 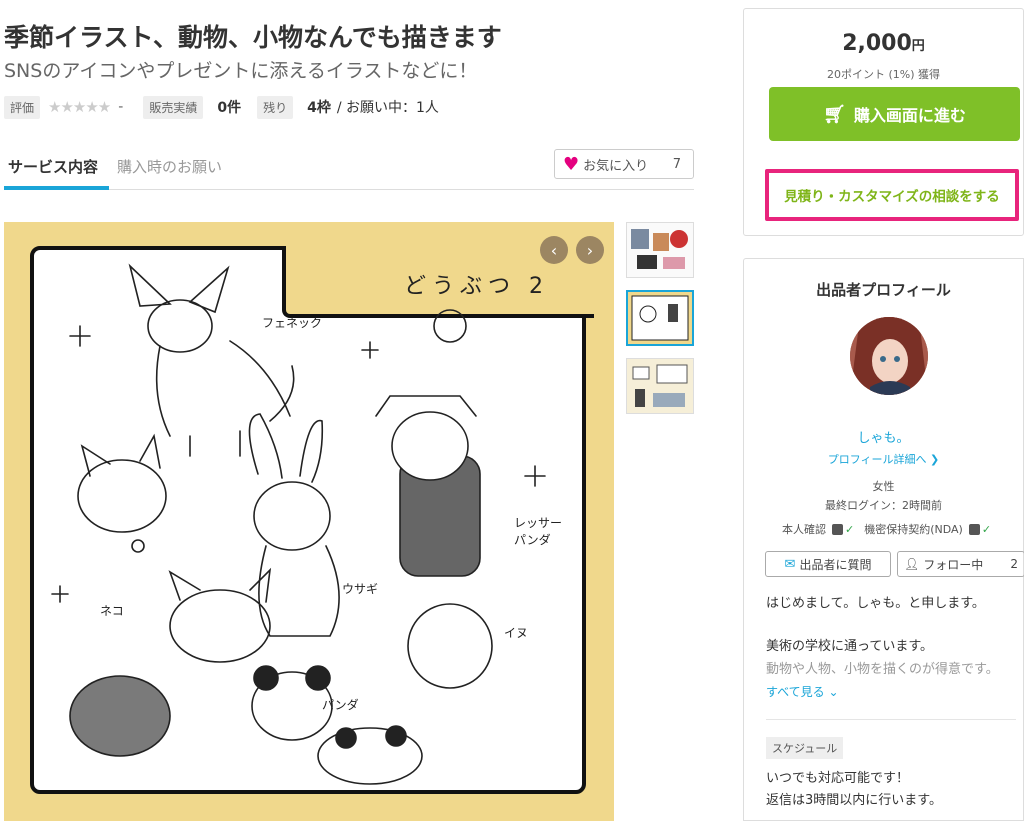 I want to click on seller-gender: 女性, so click(x=883, y=486).